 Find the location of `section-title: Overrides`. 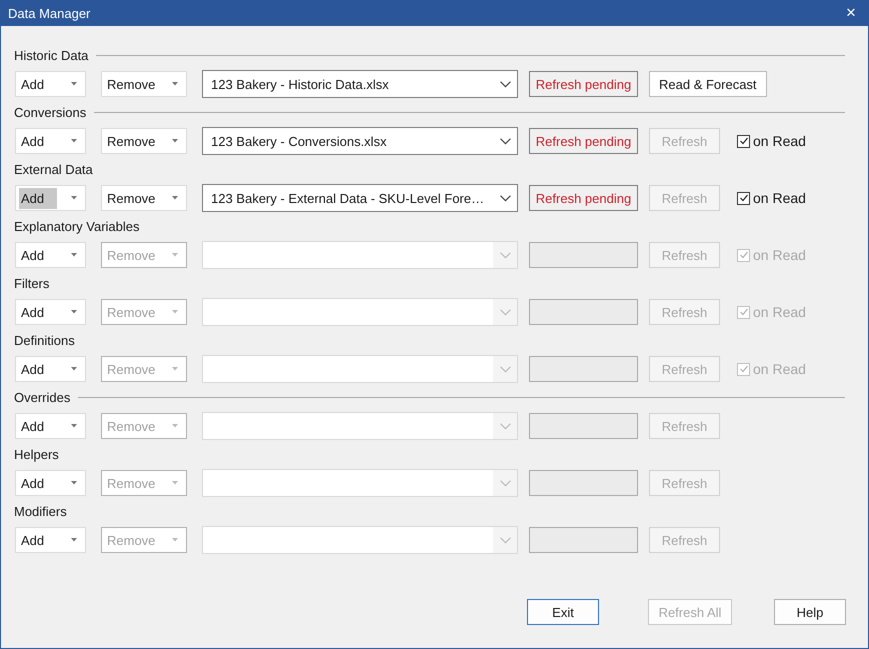

section-title: Overrides is located at coordinates (42, 397).